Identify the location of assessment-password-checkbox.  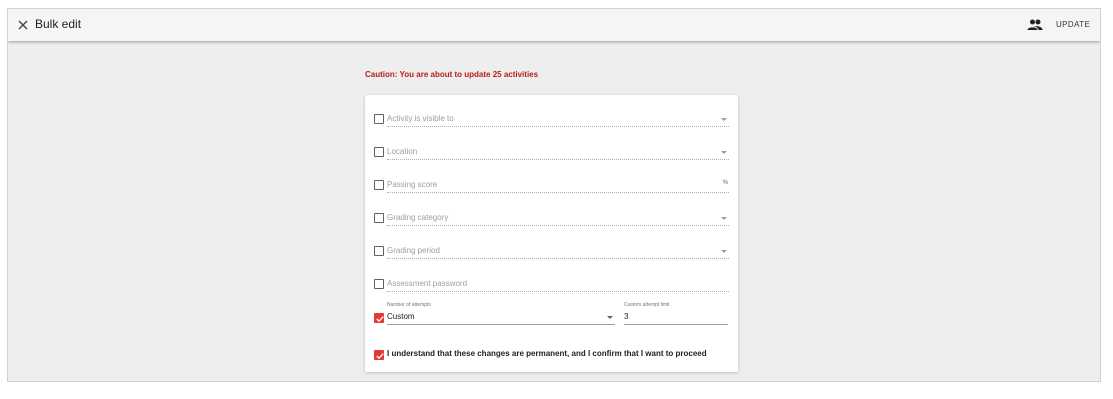
(379, 284).